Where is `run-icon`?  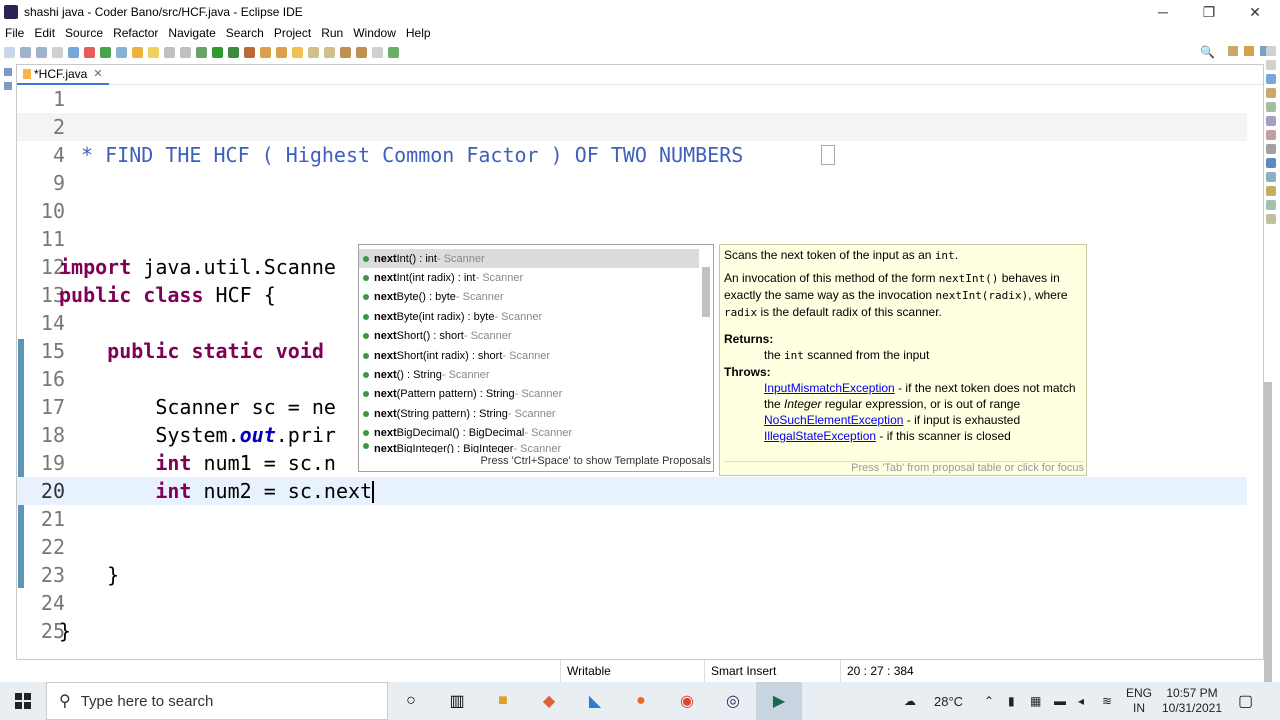
run-icon is located at coordinates (105, 52).